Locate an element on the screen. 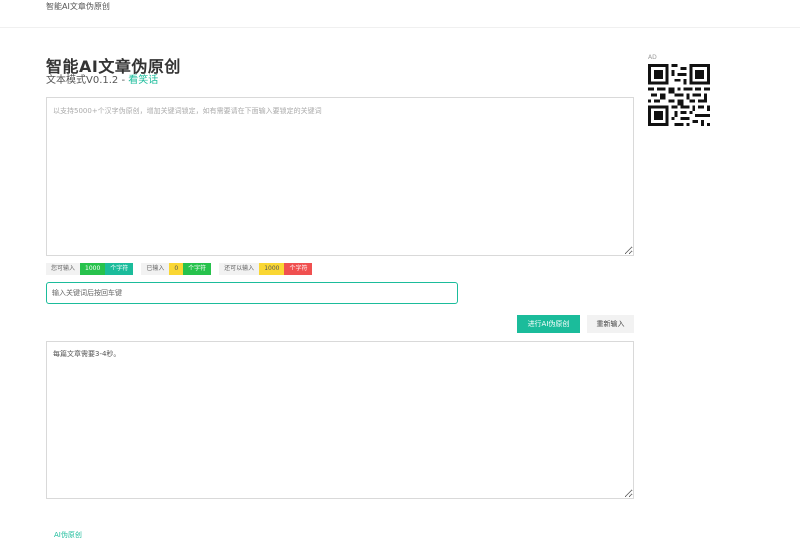 This screenshot has width=800, height=543. counter-label: 还可以输入 is located at coordinates (239, 269).